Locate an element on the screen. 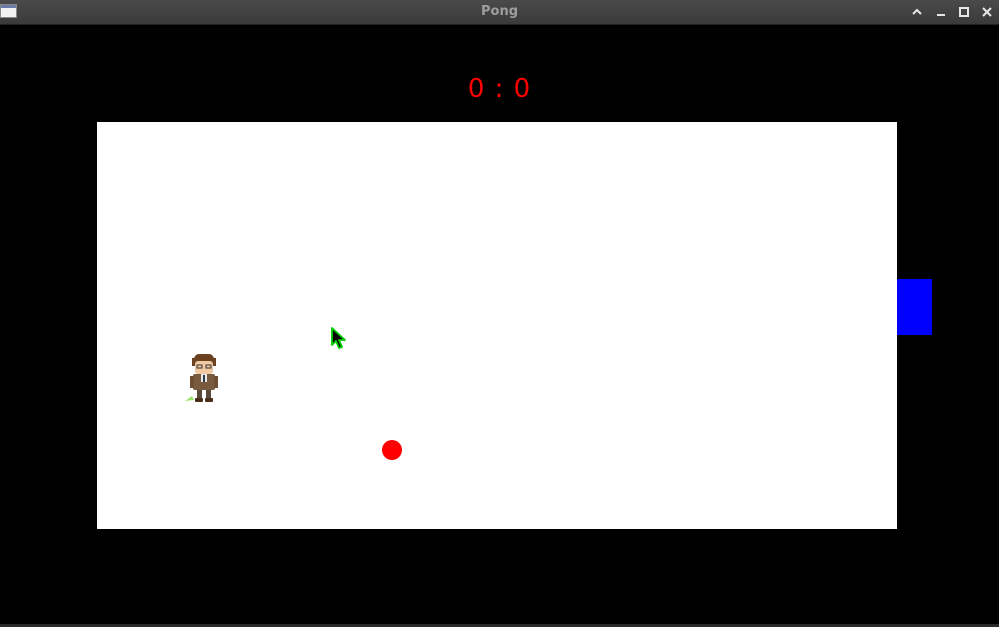 The height and width of the screenshot is (627, 999). chevron-up-icon is located at coordinates (917, 11).